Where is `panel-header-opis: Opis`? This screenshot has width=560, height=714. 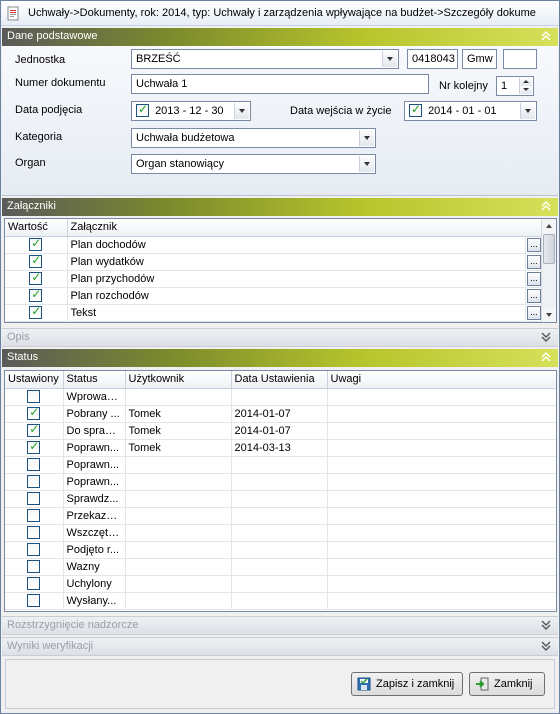 panel-header-opis: Opis is located at coordinates (280, 337).